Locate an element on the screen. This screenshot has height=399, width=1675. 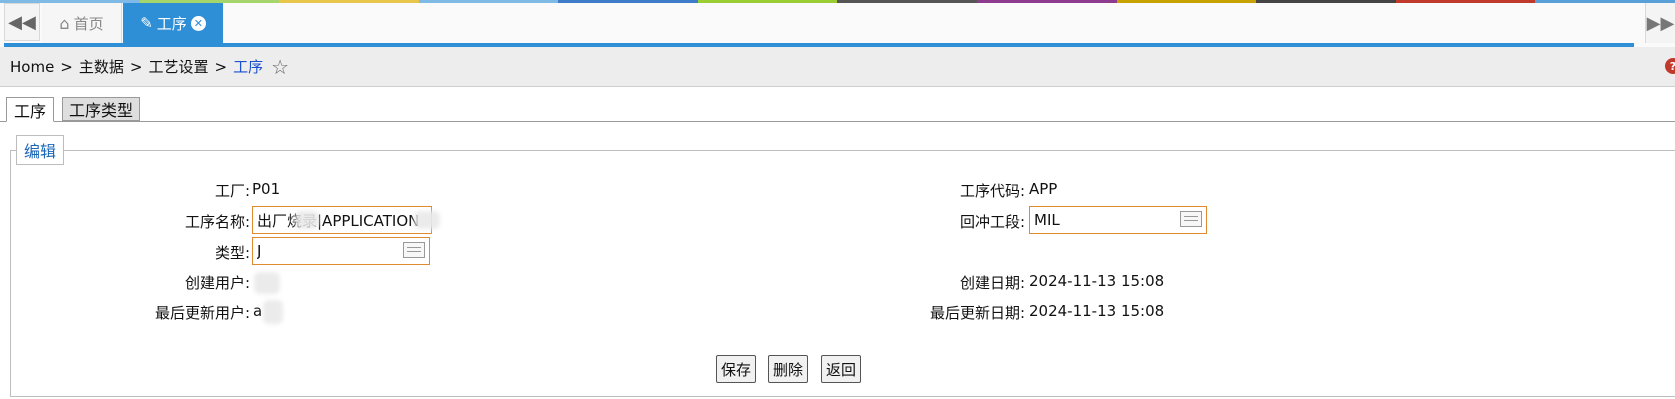
home-icon: ⌂ is located at coordinates (64, 23).